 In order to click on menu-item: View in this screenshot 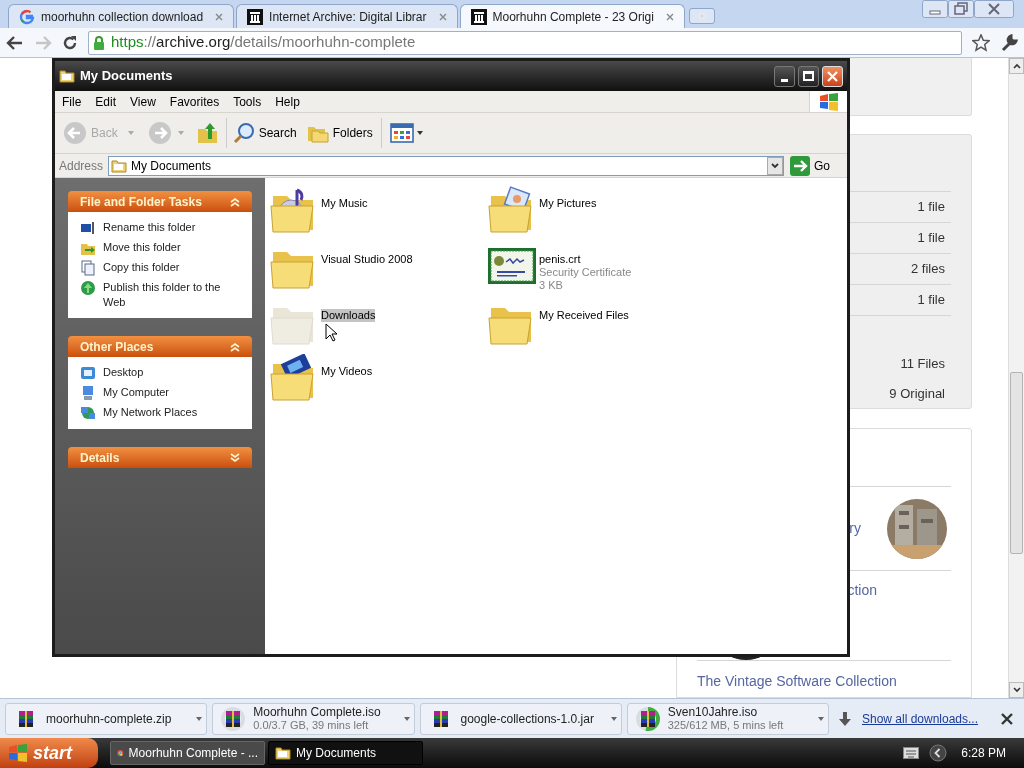, I will do `click(143, 101)`.